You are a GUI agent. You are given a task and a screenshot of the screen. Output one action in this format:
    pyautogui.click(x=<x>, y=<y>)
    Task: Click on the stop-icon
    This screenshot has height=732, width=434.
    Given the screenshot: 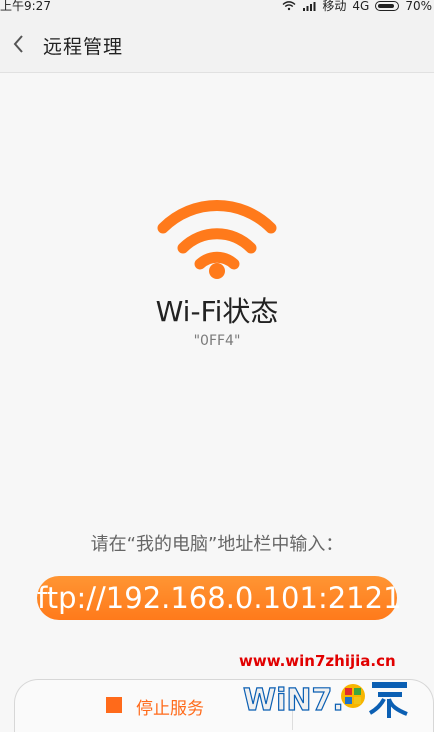 What is the action you would take?
    pyautogui.click(x=114, y=705)
    